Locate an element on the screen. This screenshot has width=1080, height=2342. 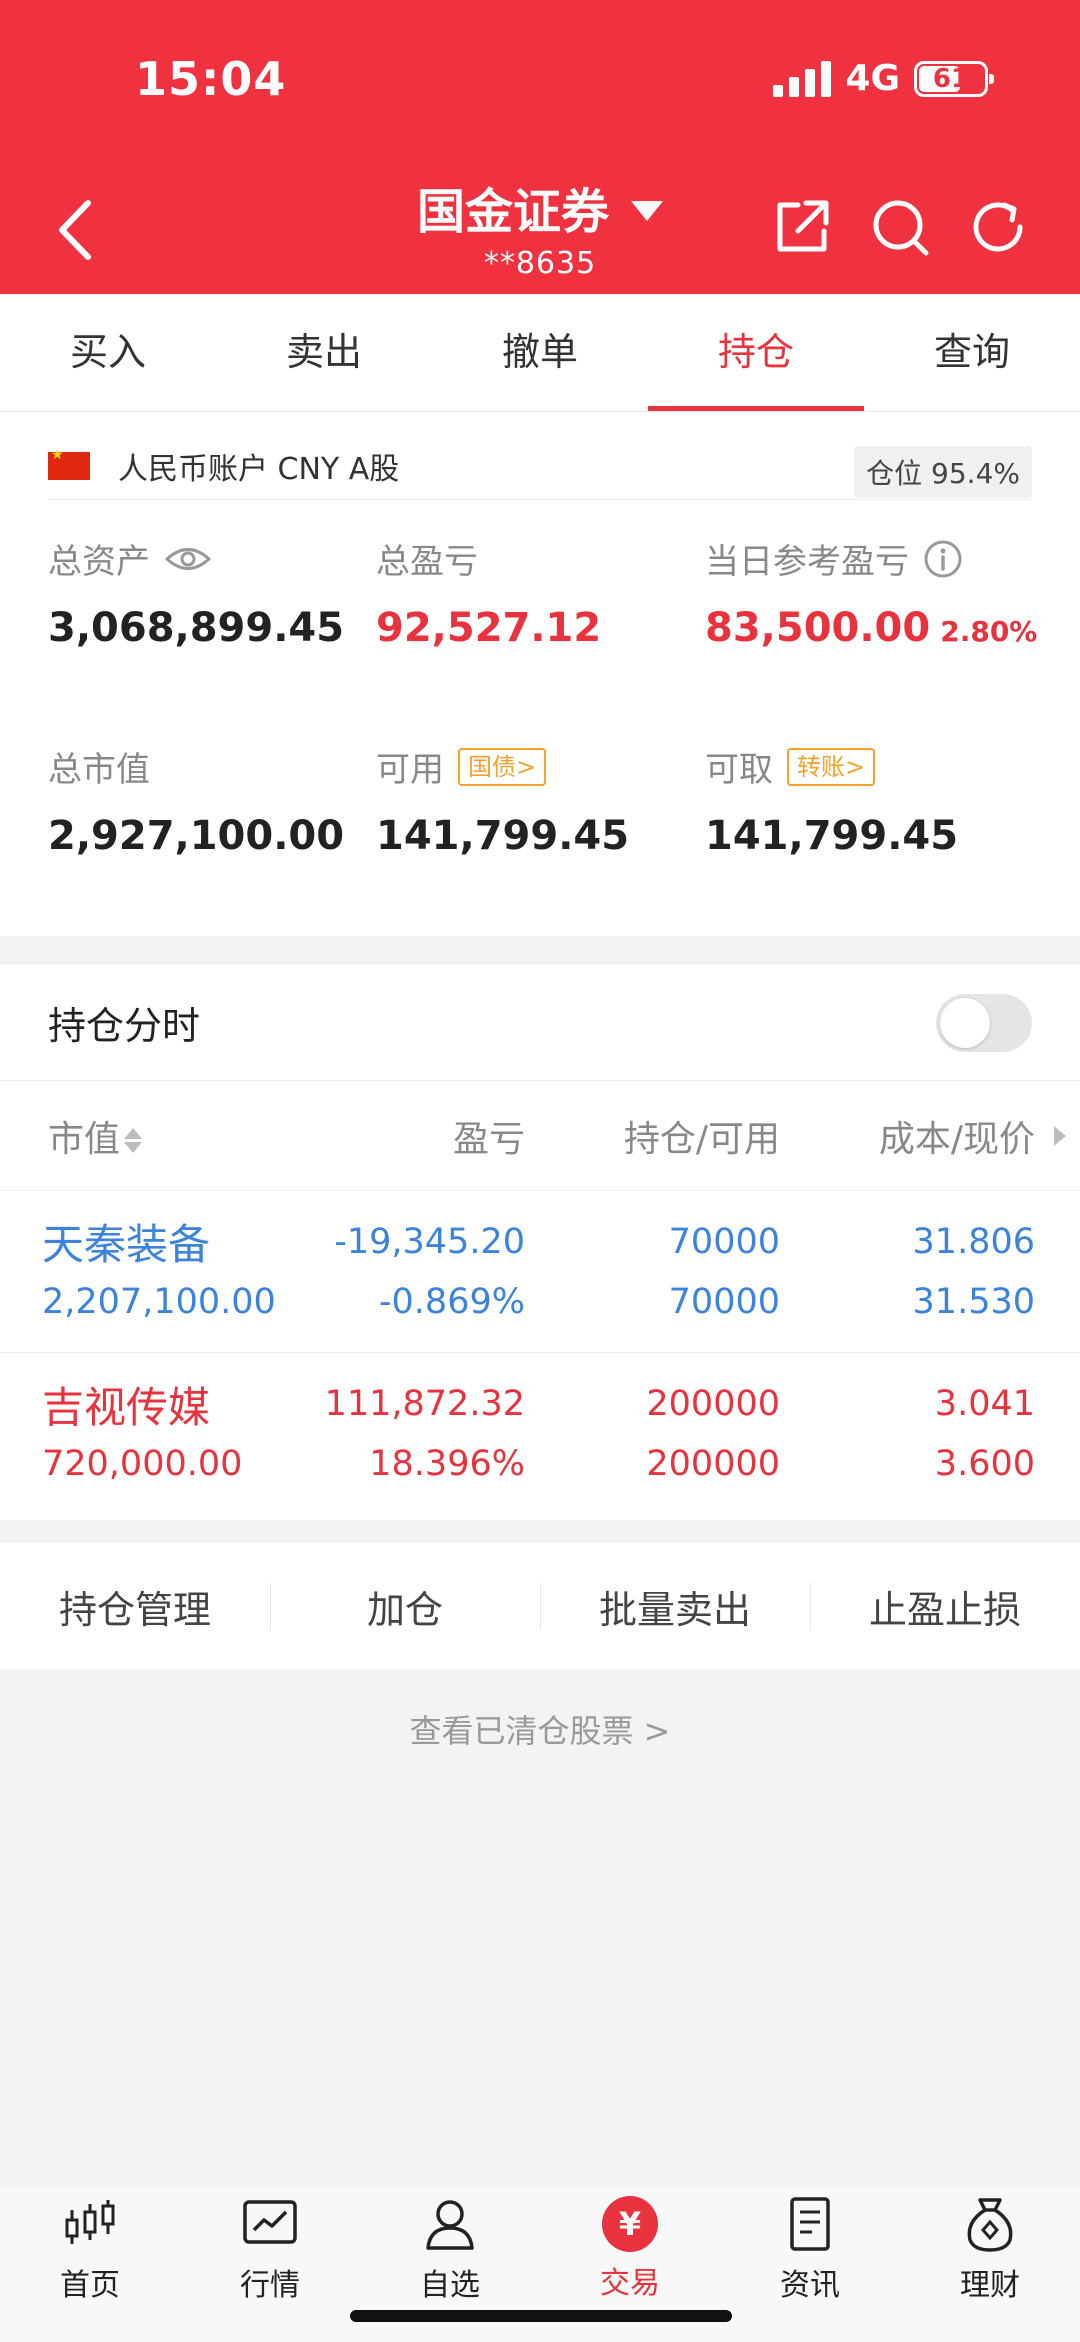
withdrawable-label: 可取 is located at coordinates (739, 770).